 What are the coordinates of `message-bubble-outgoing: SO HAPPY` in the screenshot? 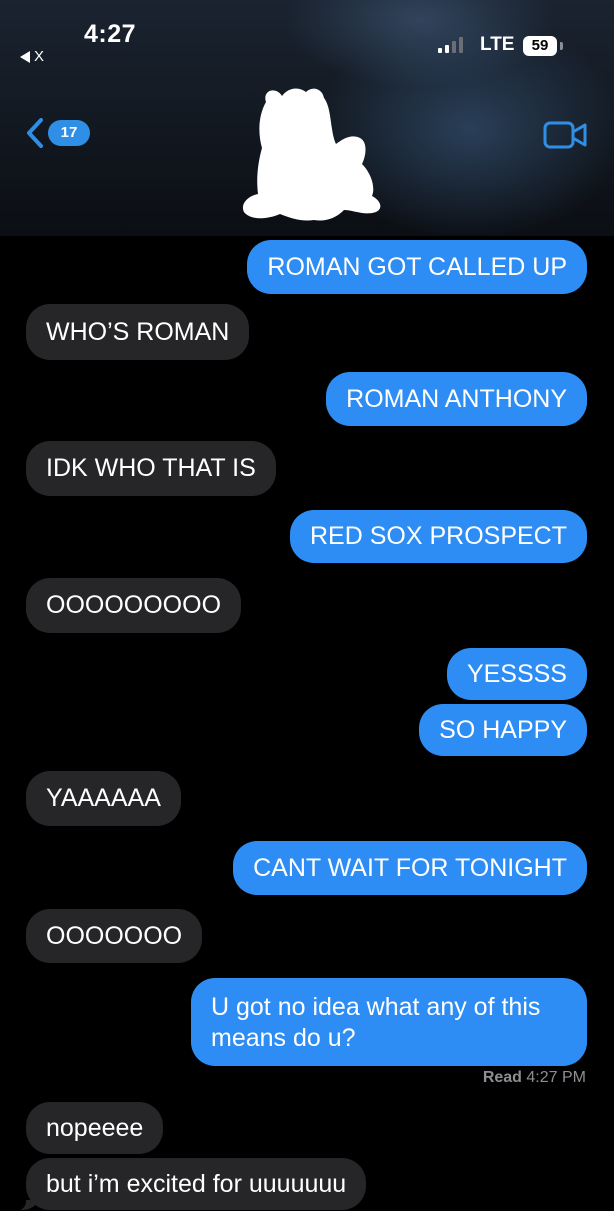 It's located at (509, 730).